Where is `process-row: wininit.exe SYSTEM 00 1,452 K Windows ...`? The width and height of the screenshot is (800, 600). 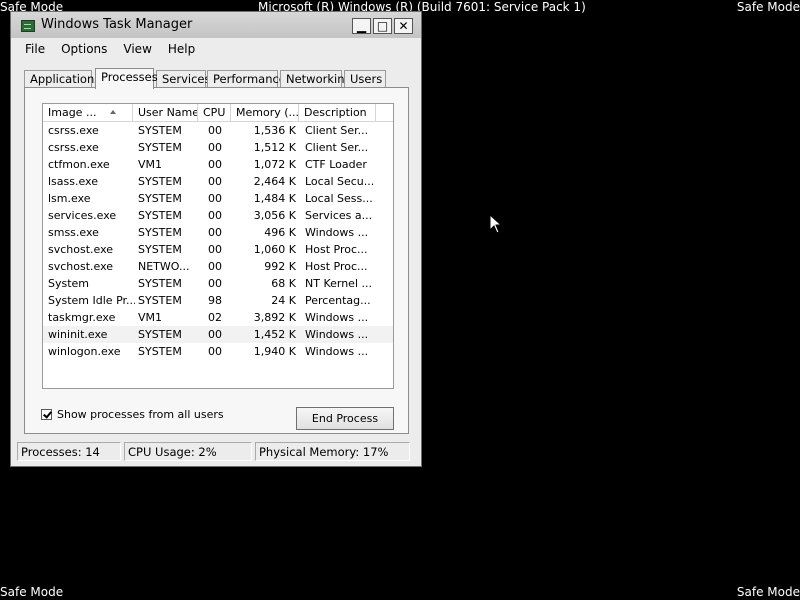
process-row: wininit.exe SYSTEM 00 1,452 K Windows ... is located at coordinates (218, 334).